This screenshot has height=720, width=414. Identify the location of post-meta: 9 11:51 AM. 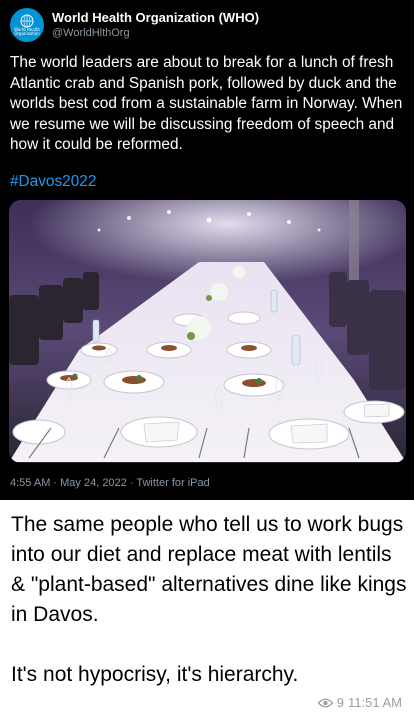
(359, 702).